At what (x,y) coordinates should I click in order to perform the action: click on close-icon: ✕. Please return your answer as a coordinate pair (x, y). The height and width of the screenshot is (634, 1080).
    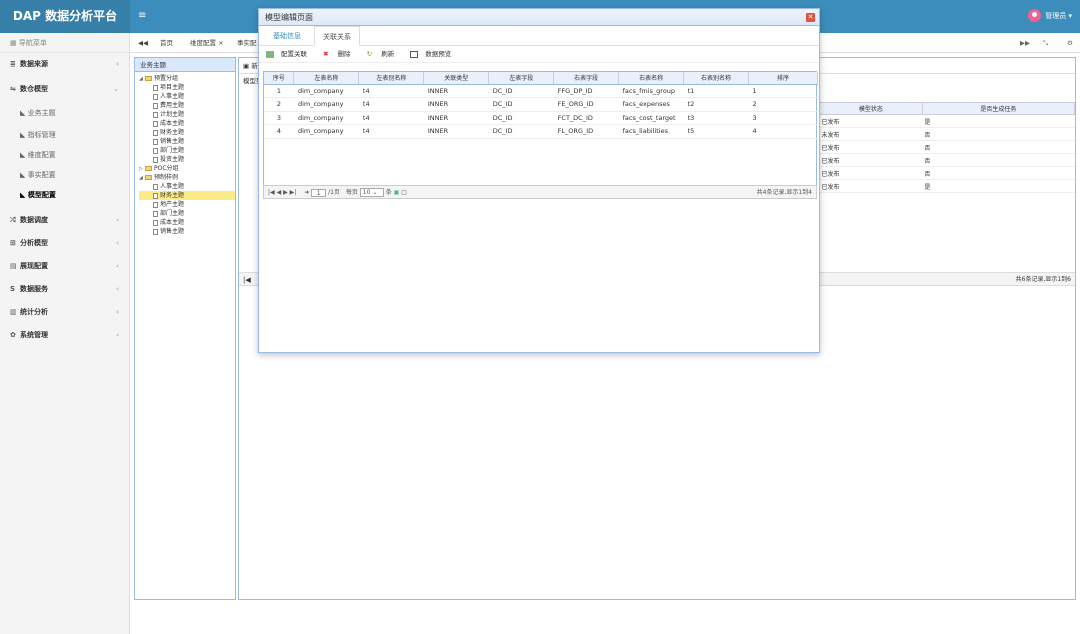
    Looking at the image, I should click on (810, 17).